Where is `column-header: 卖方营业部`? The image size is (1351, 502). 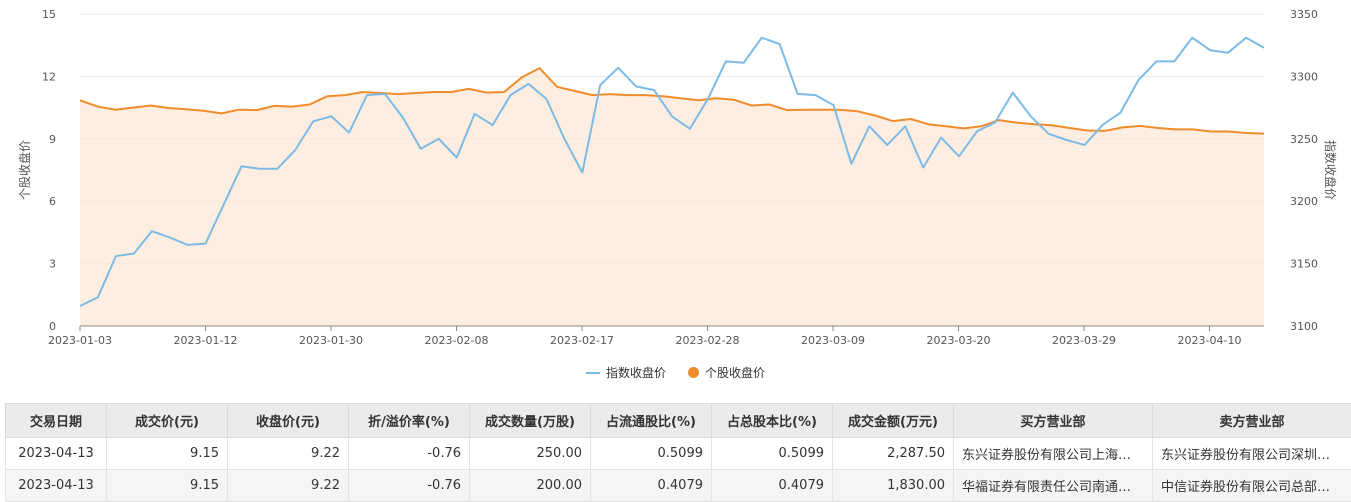
column-header: 卖方营业部 is located at coordinates (1252, 421).